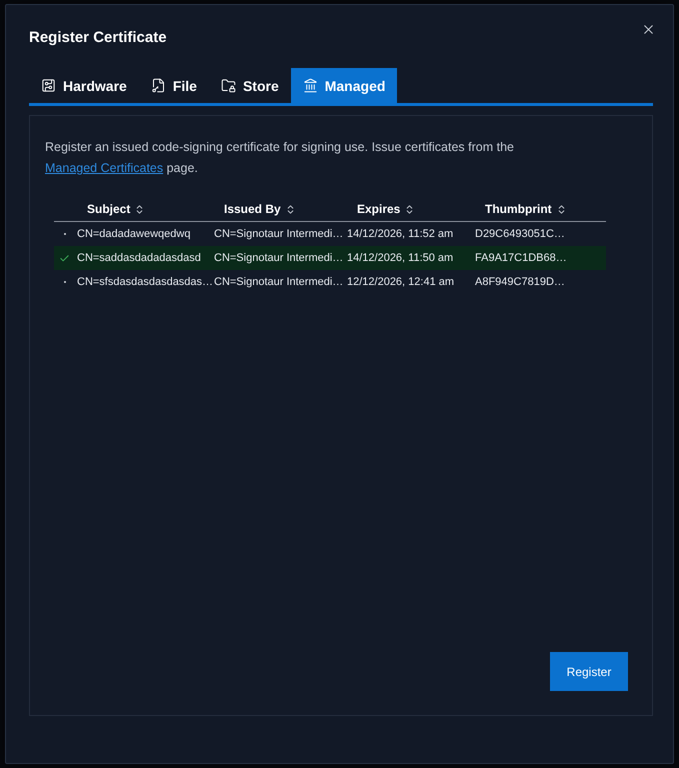  Describe the element at coordinates (401, 282) in the screenshot. I see `table-cell-text: 12/12/2026, 12:41 am` at that location.